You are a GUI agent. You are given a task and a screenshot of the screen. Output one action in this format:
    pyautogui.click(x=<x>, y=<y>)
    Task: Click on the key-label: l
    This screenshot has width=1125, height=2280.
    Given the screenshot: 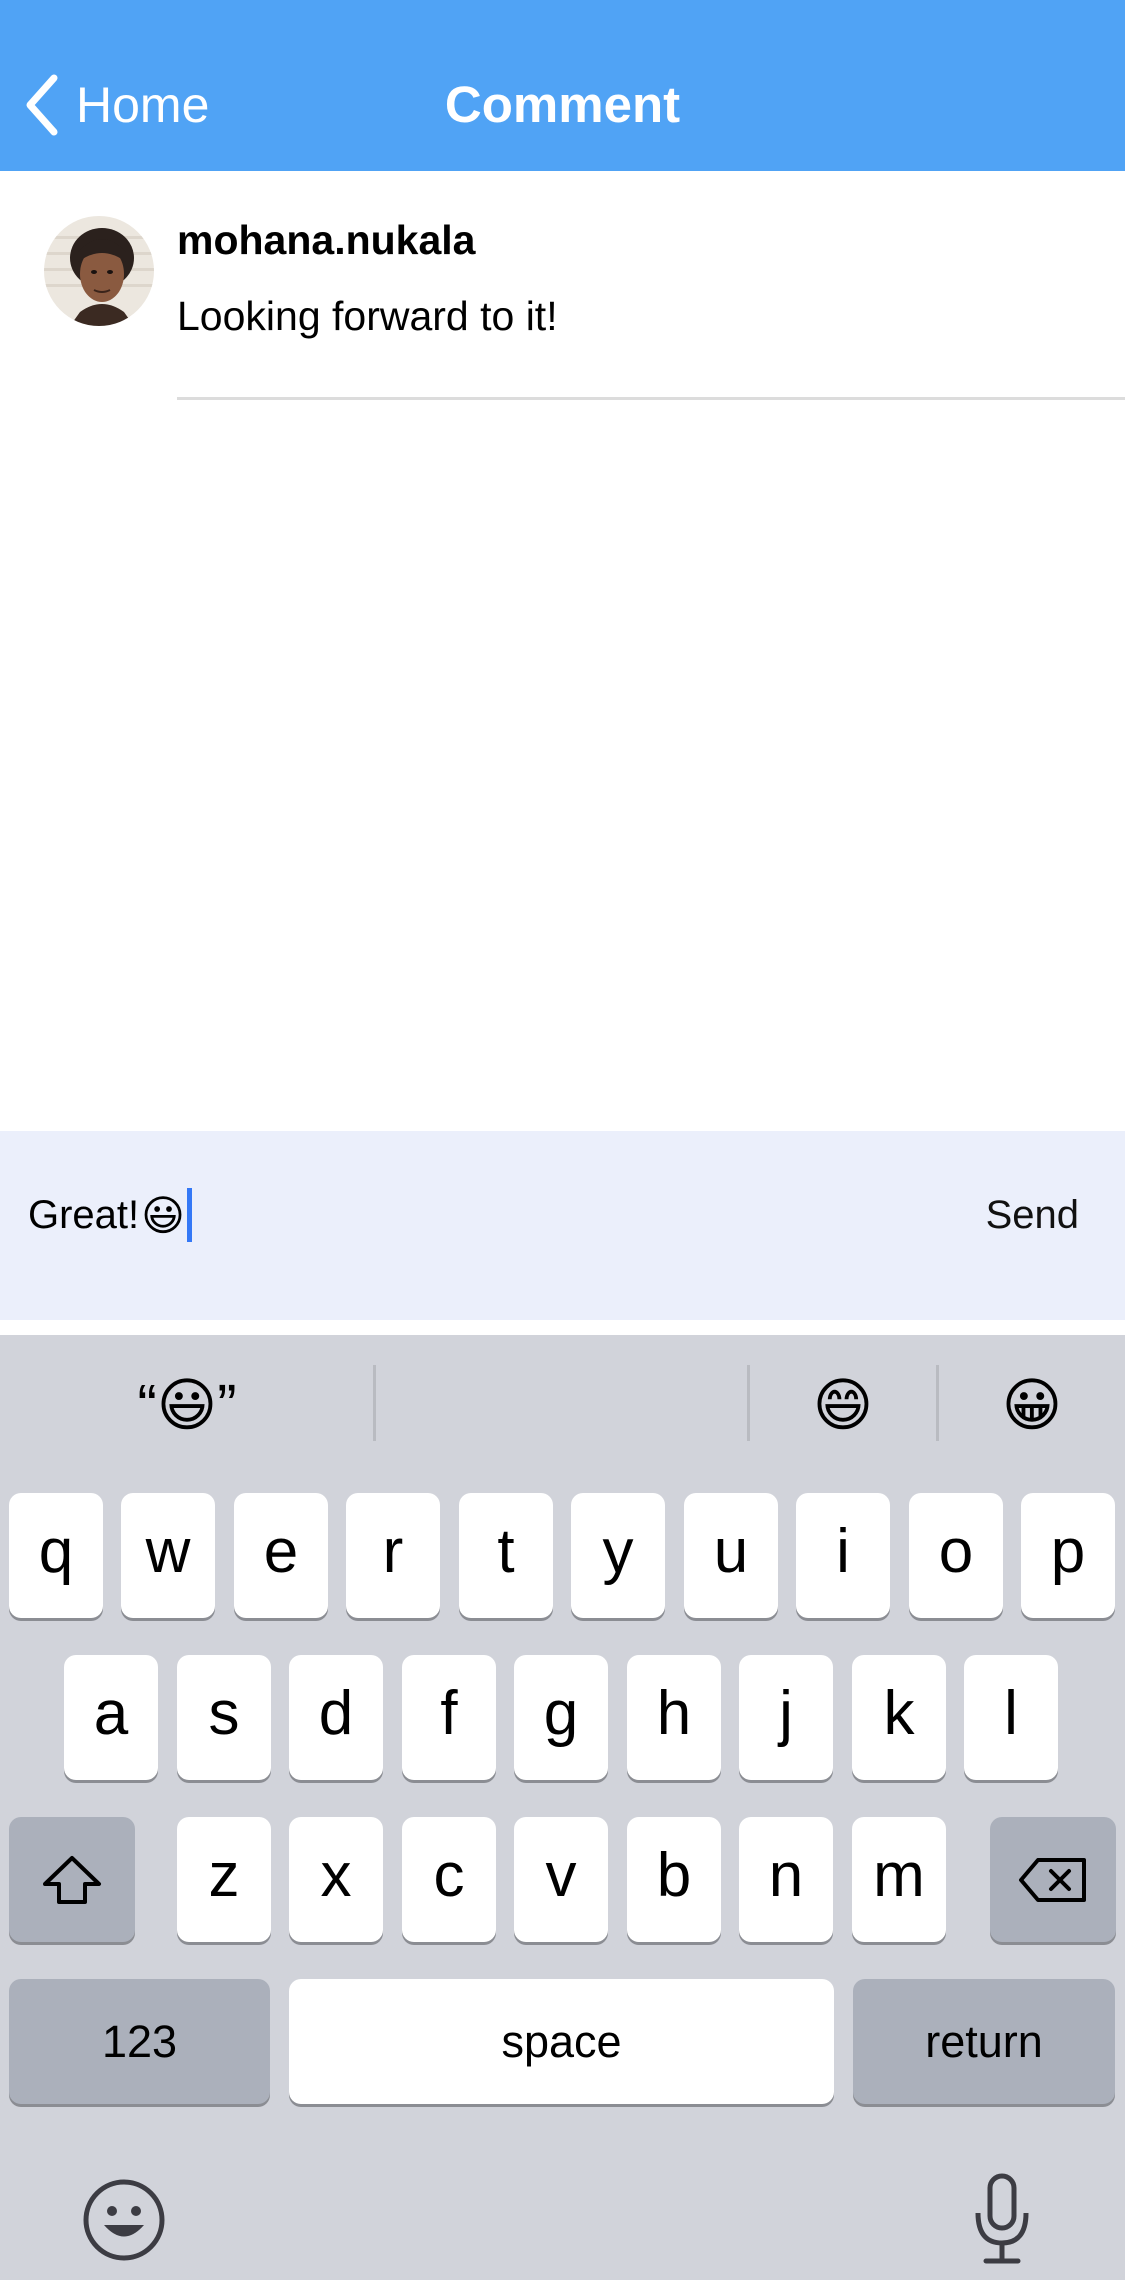 What is the action you would take?
    pyautogui.click(x=1011, y=1713)
    